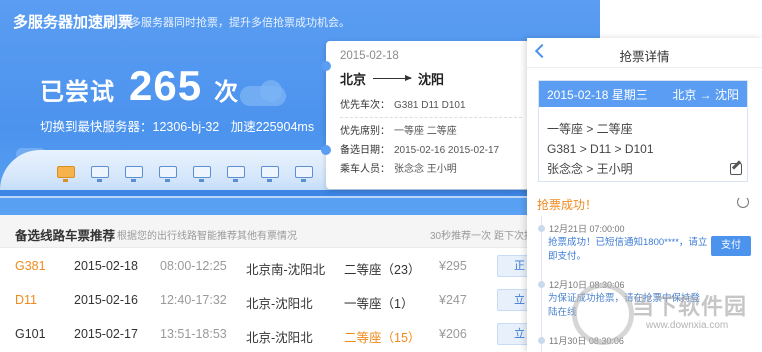 The width and height of the screenshot is (762, 352). What do you see at coordinates (365, 169) in the screenshot?
I see `passengers-key: 乘车人员：` at bounding box center [365, 169].